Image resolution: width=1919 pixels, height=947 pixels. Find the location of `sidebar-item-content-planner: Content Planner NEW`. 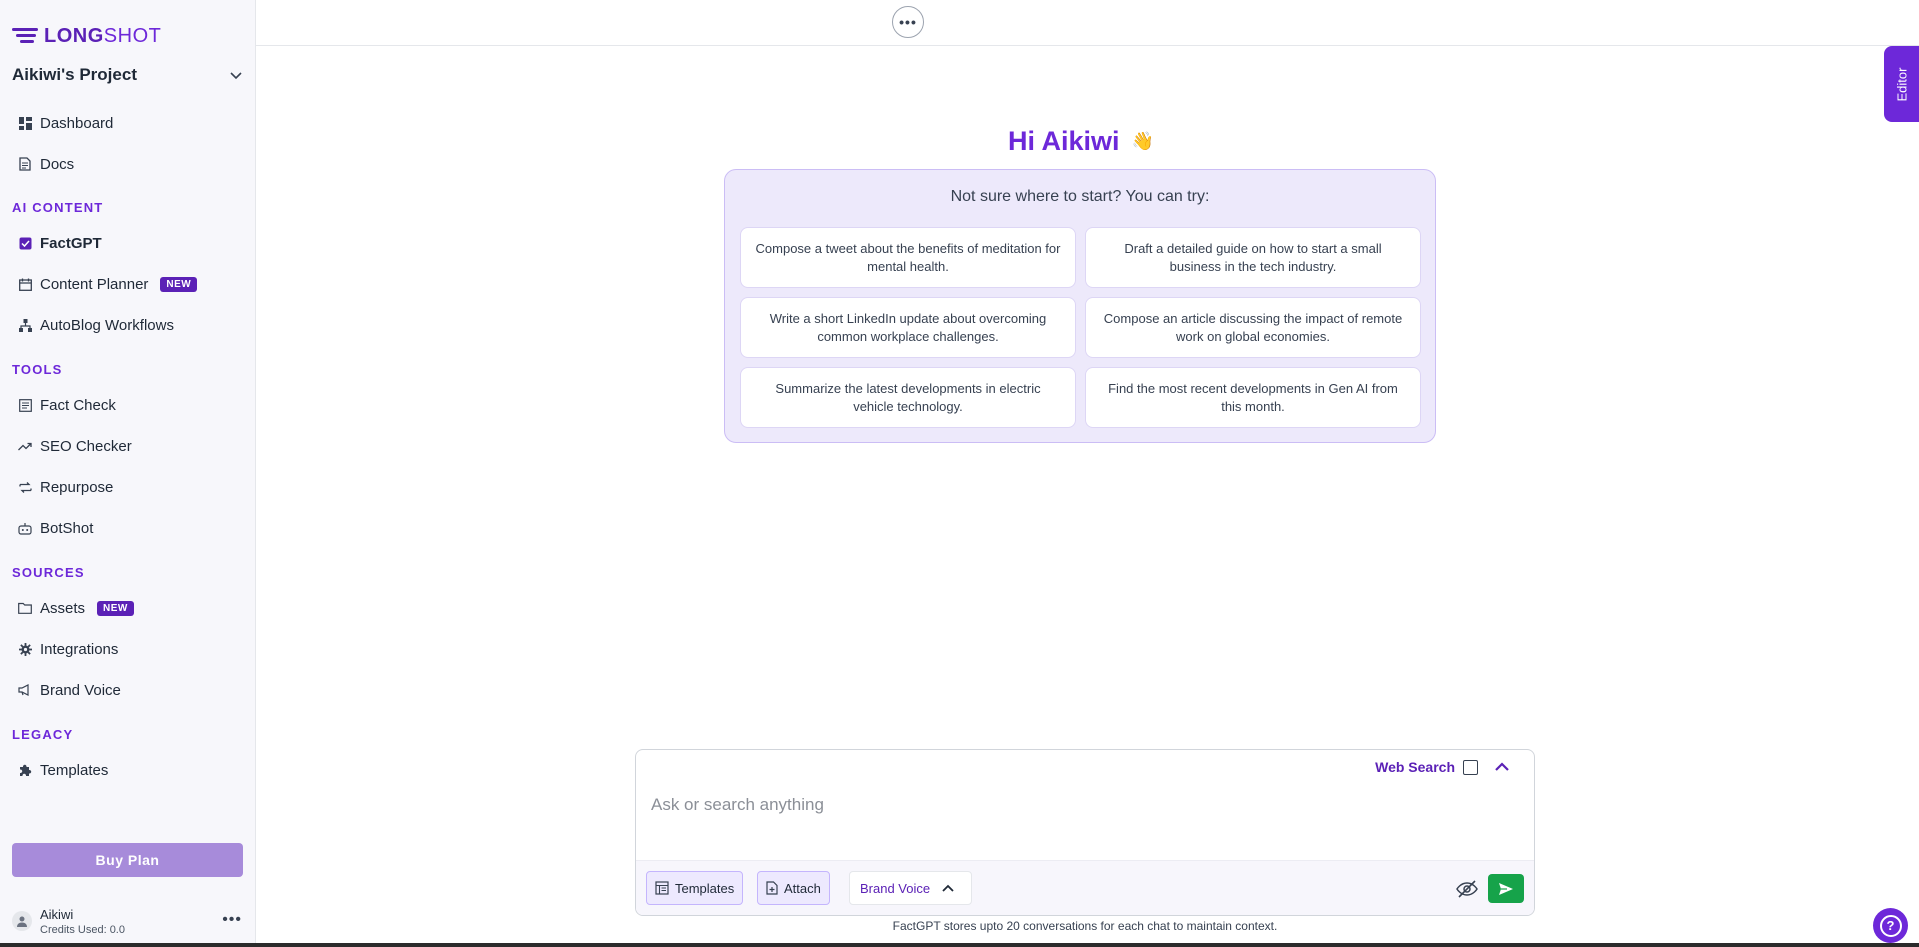

sidebar-item-content-planner: Content Planner NEW is located at coordinates (128, 284).